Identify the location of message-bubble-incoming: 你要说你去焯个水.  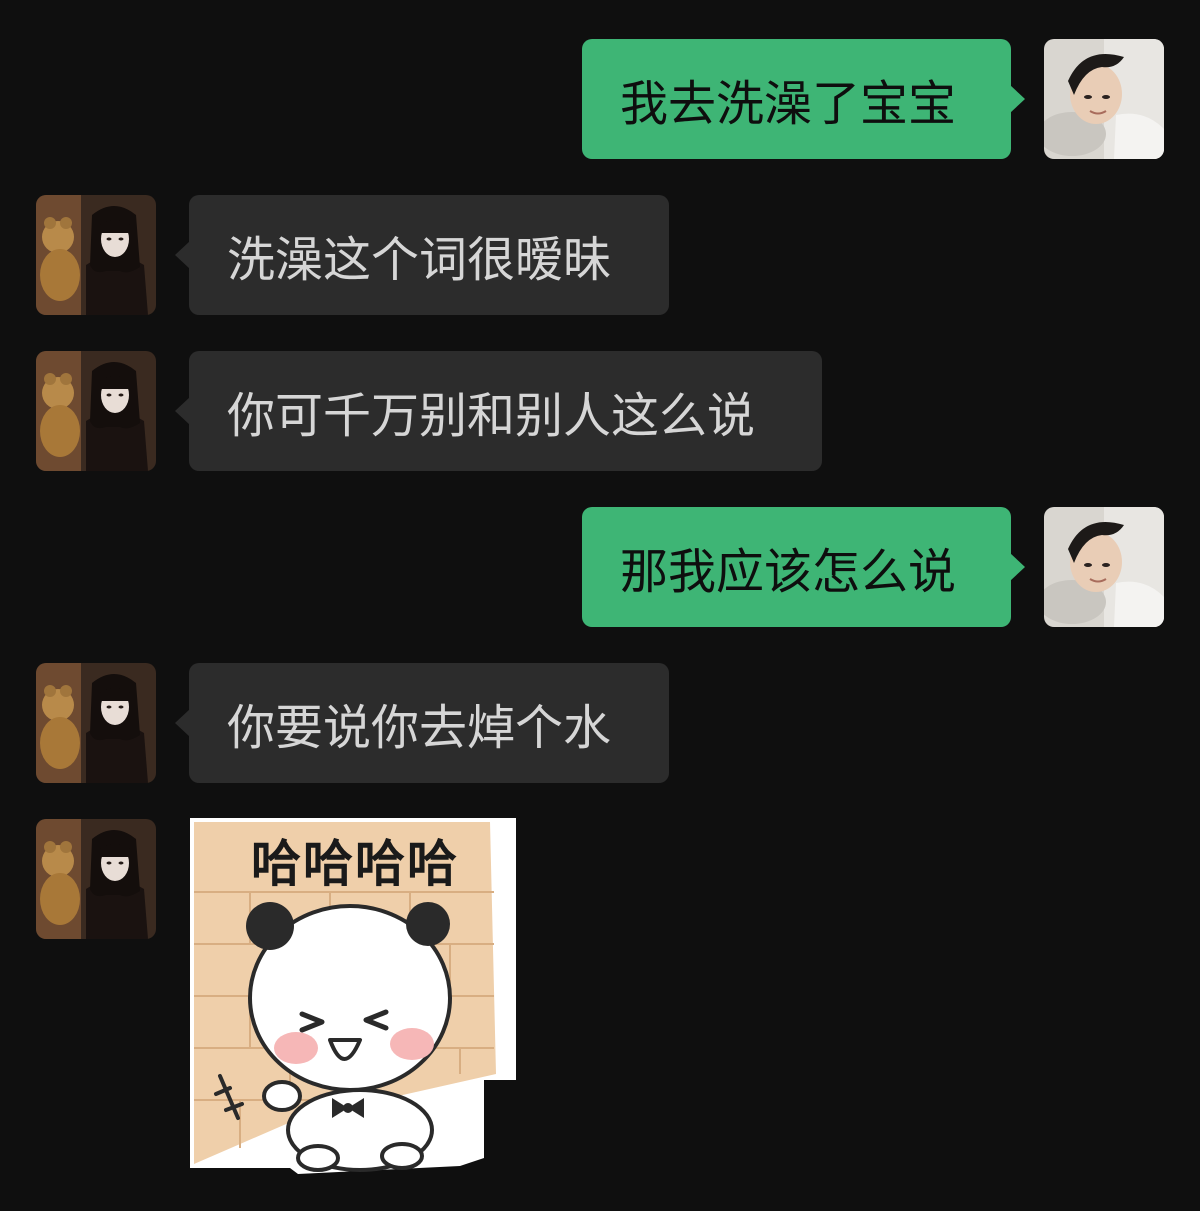
(422, 723).